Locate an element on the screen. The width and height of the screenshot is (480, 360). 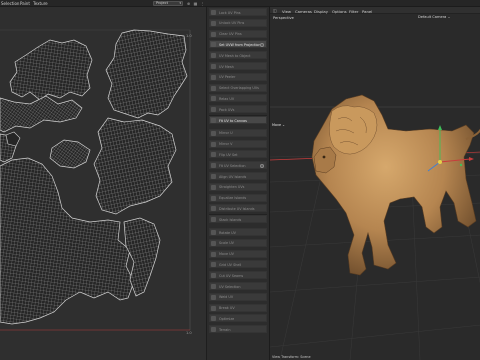
tool-menu-item: UV Mesh to Object is located at coordinates (238, 55).